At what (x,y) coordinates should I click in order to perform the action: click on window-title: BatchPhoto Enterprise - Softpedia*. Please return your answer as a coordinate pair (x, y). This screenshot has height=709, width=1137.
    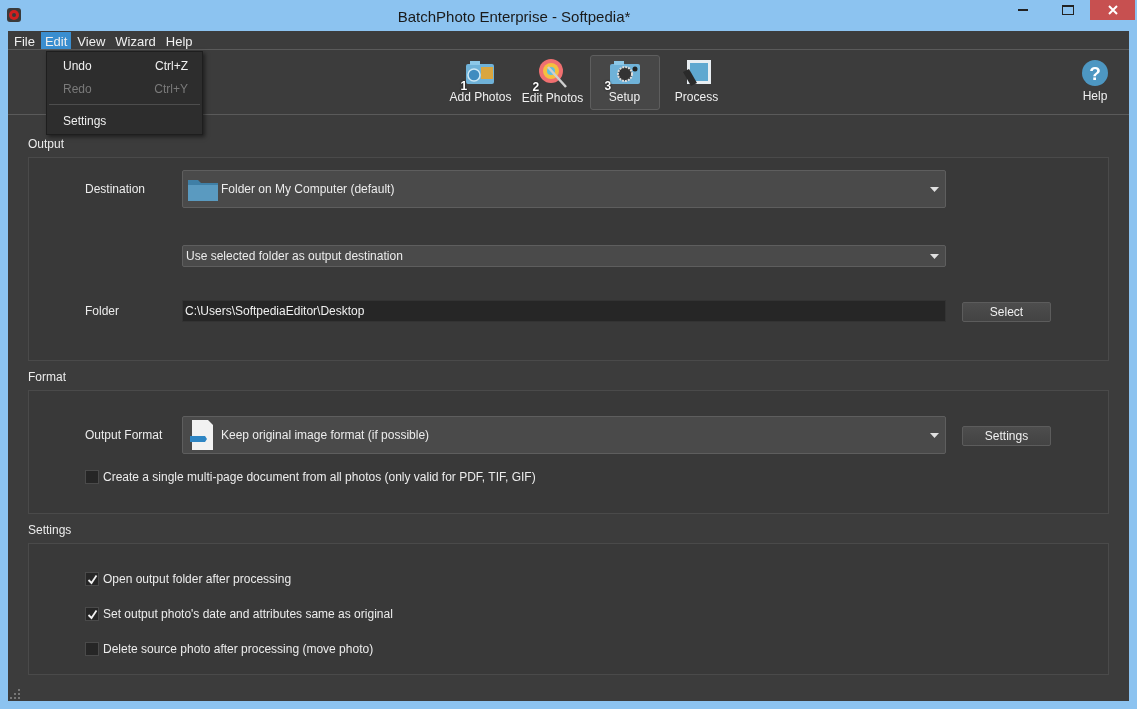
    Looking at the image, I should click on (514, 17).